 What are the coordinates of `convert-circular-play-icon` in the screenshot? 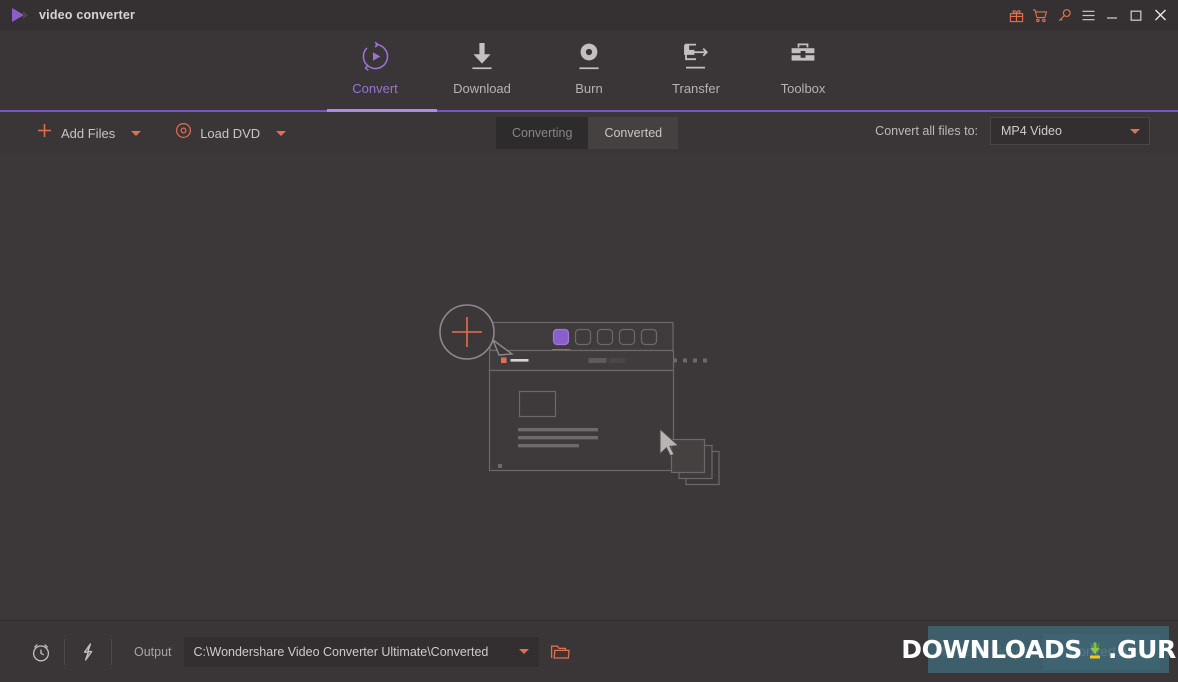 It's located at (375, 56).